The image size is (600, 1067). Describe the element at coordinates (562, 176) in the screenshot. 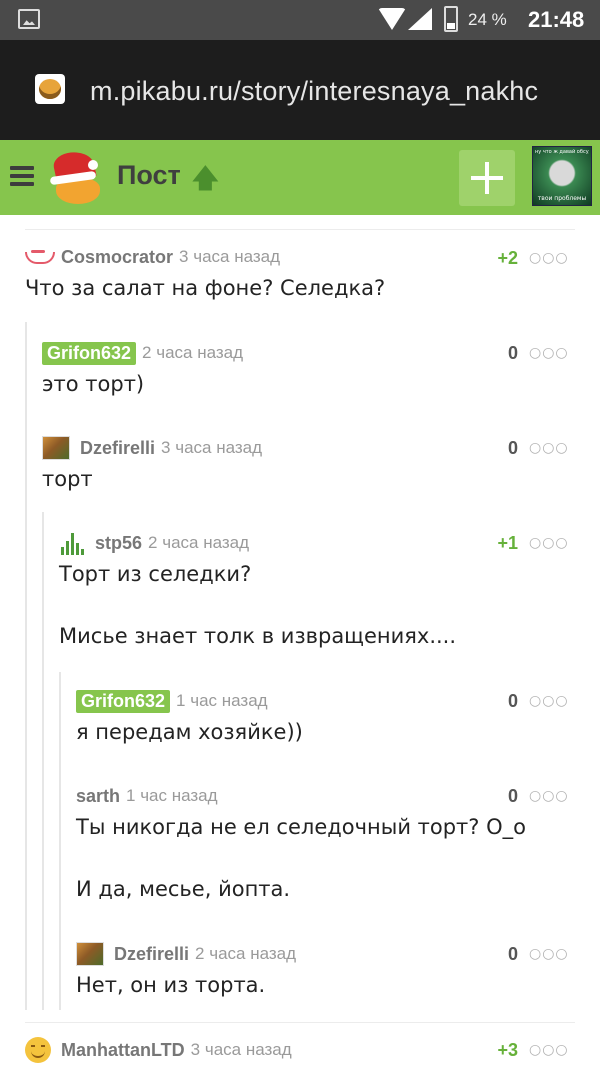

I see `user-avatar: ну что ж давай обсудим твои проблемы` at that location.